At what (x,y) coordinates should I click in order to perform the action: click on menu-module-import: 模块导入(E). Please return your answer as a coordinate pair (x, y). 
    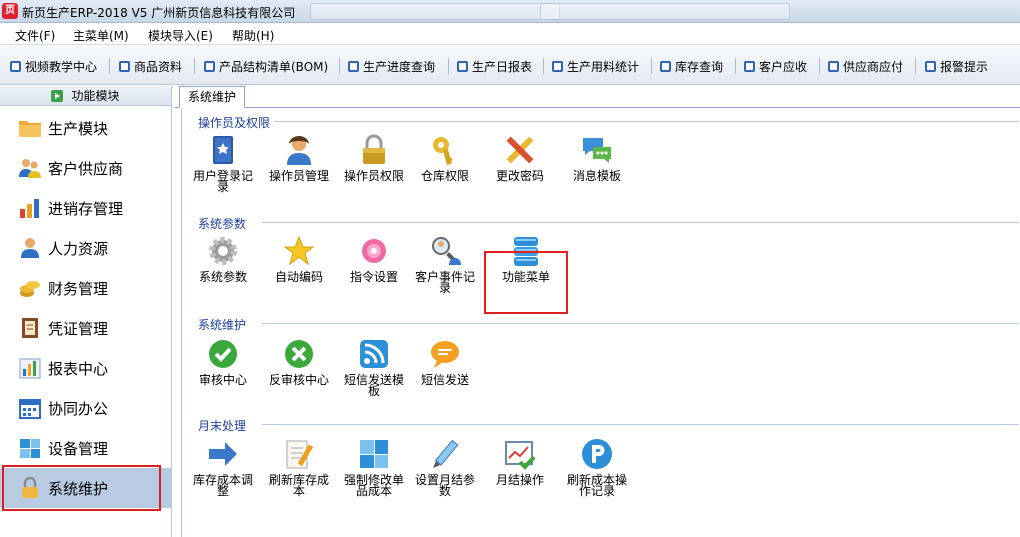
    Looking at the image, I should click on (180, 35).